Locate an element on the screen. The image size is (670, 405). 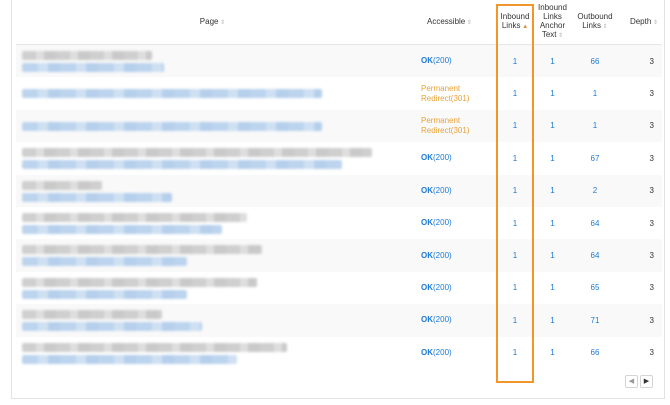
column-header-page: Page ⇕ is located at coordinates (212, 22).